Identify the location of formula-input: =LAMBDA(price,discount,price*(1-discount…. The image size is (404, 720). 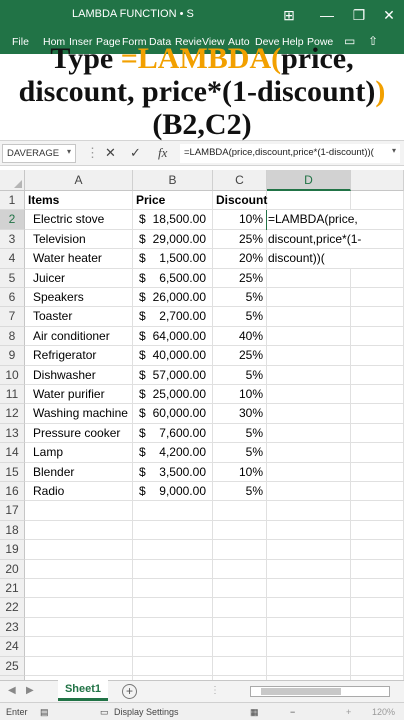
(290, 153).